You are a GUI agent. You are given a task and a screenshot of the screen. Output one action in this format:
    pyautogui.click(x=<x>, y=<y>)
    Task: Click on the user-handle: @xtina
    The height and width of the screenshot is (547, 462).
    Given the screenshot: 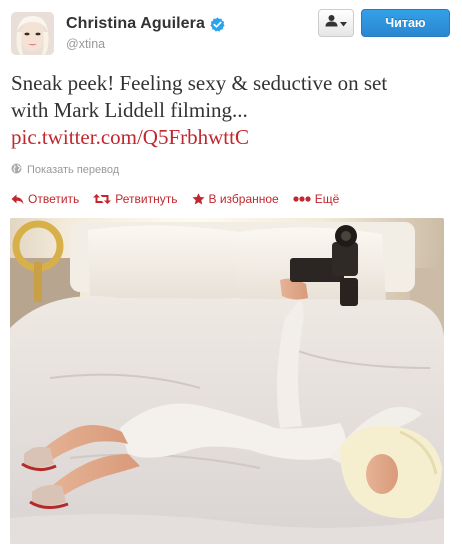 What is the action you would take?
    pyautogui.click(x=85, y=44)
    